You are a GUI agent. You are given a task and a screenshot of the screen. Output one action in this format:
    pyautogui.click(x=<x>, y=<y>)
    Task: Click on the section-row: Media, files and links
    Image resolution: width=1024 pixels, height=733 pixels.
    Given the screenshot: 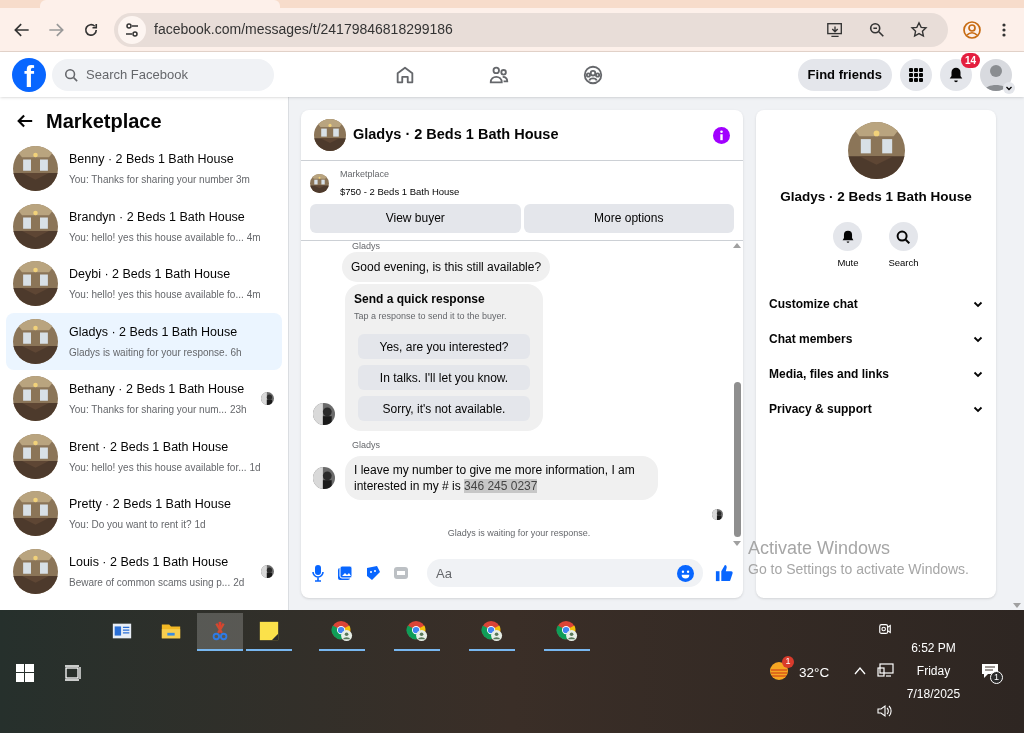 What is the action you would take?
    pyautogui.click(x=876, y=374)
    